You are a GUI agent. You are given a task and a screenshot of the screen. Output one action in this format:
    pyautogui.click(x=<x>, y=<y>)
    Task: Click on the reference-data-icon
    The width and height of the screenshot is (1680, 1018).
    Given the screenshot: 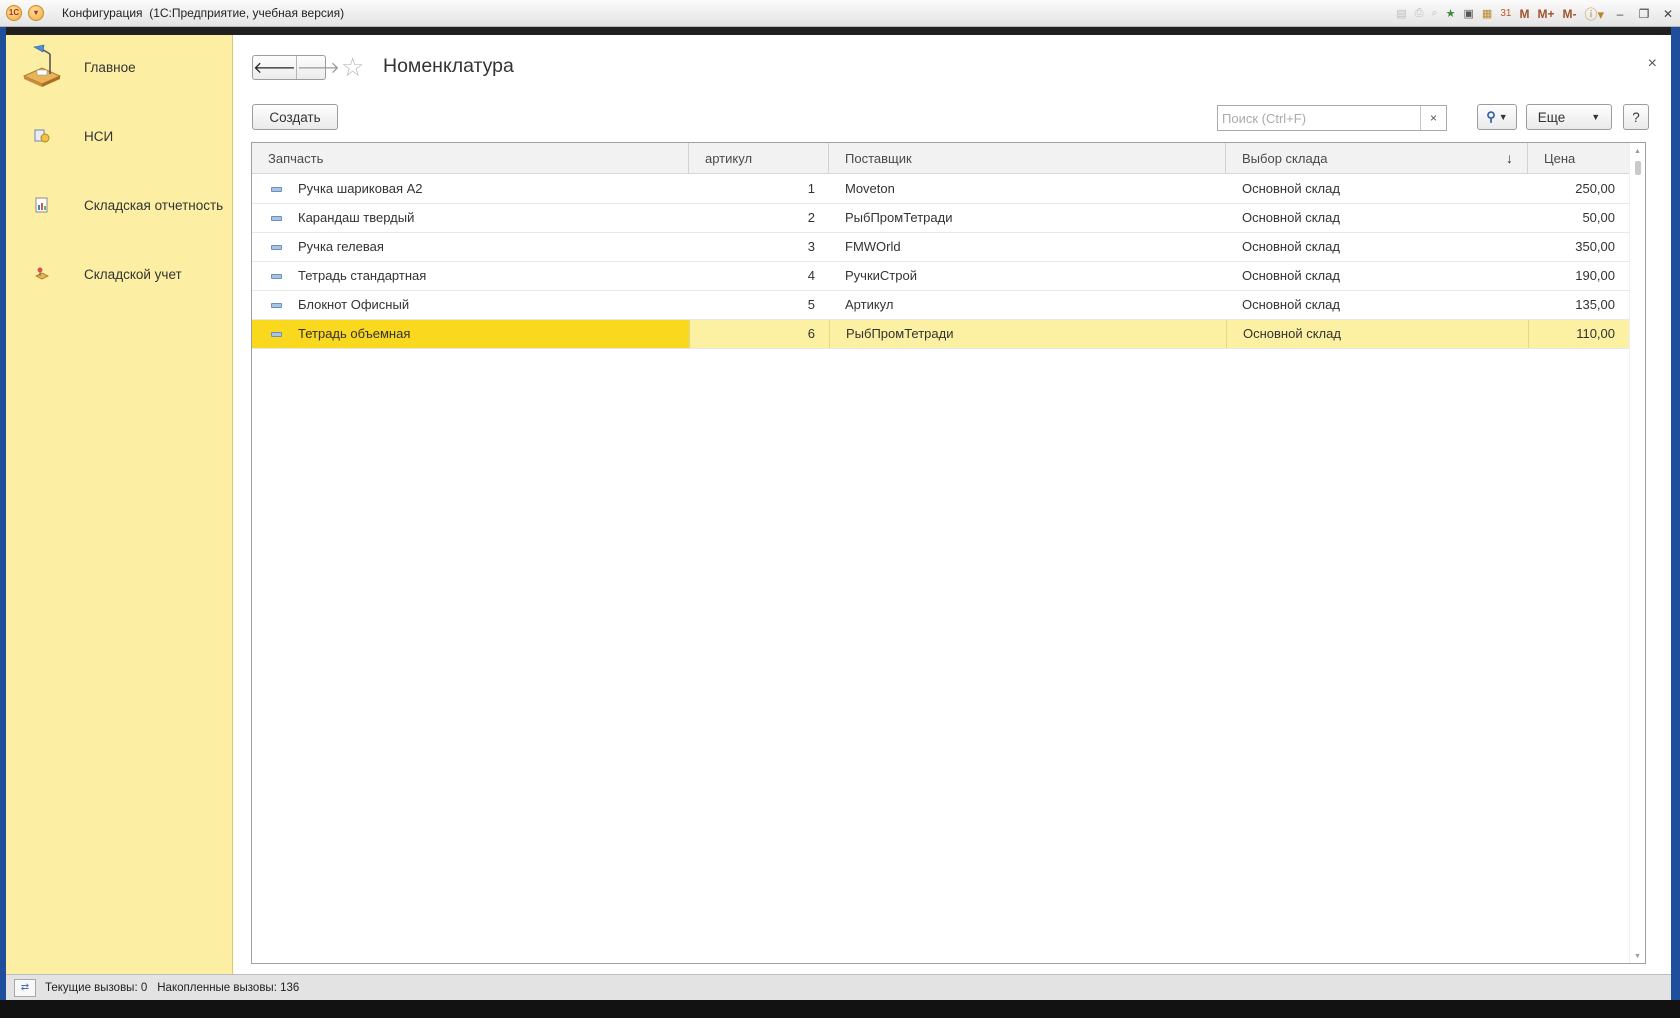 What is the action you would take?
    pyautogui.click(x=42, y=136)
    